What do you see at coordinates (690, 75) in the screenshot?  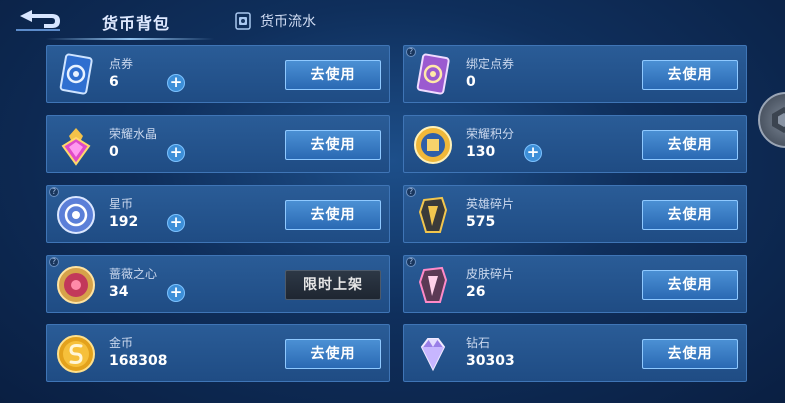 I see `use-bound-voucher-button: 去使用` at bounding box center [690, 75].